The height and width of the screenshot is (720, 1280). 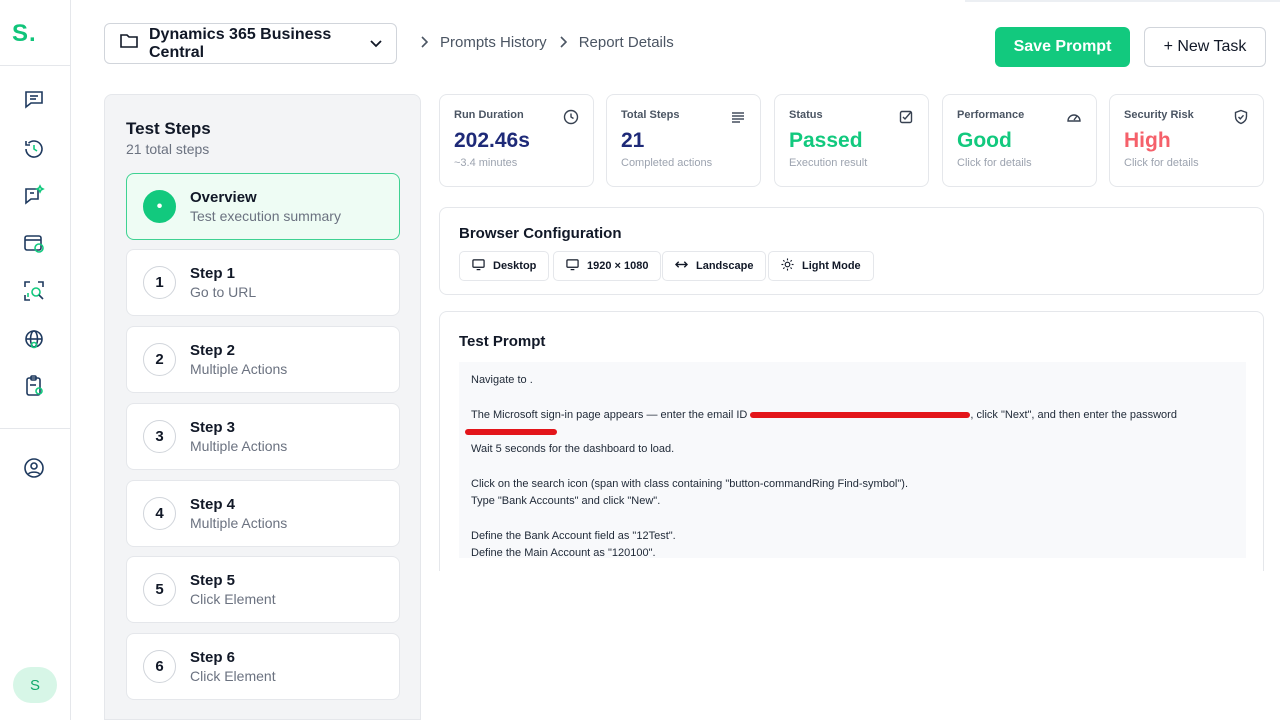 I want to click on breadcrumb: Prompts History Report Details, so click(x=547, y=42).